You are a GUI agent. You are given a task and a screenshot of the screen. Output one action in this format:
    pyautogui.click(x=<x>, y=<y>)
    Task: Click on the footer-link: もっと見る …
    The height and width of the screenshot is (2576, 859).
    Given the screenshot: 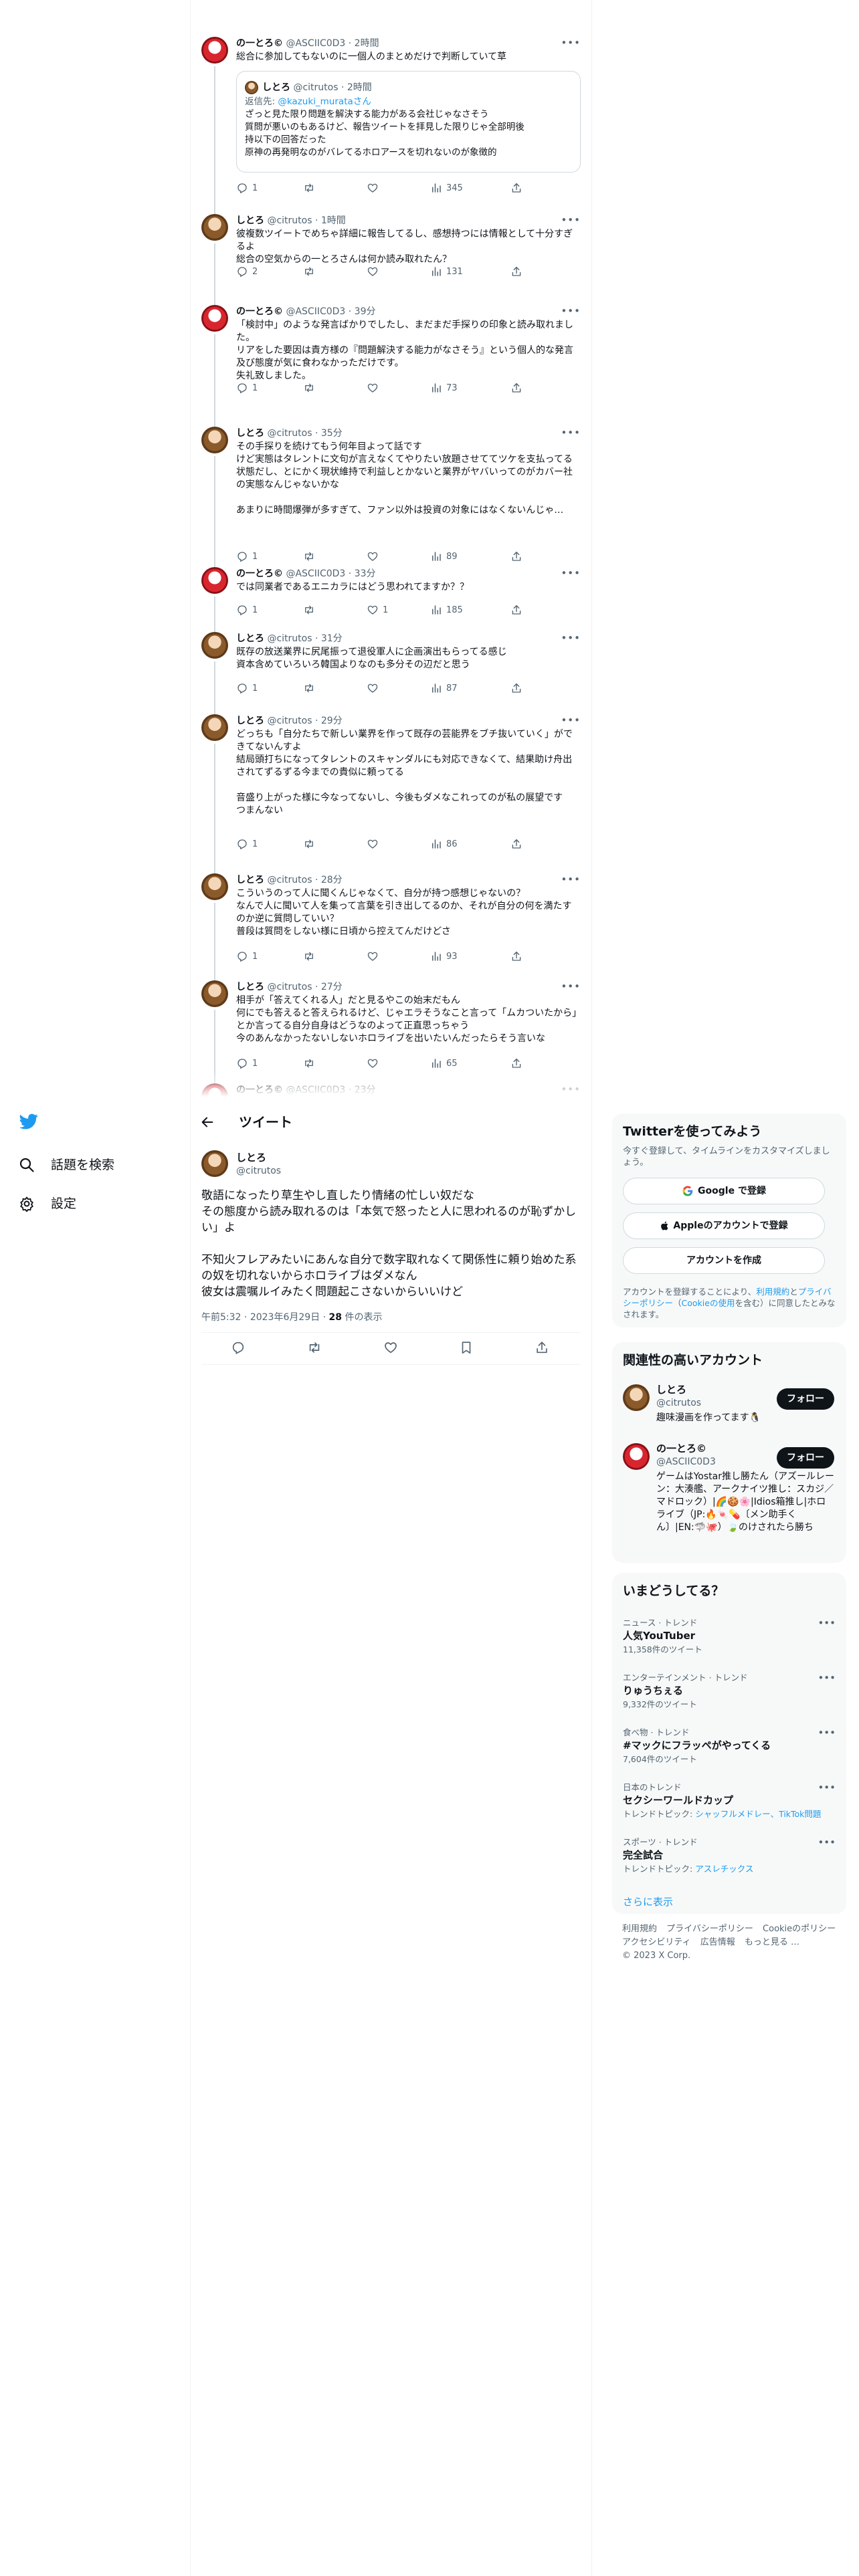 What is the action you would take?
    pyautogui.click(x=772, y=1942)
    